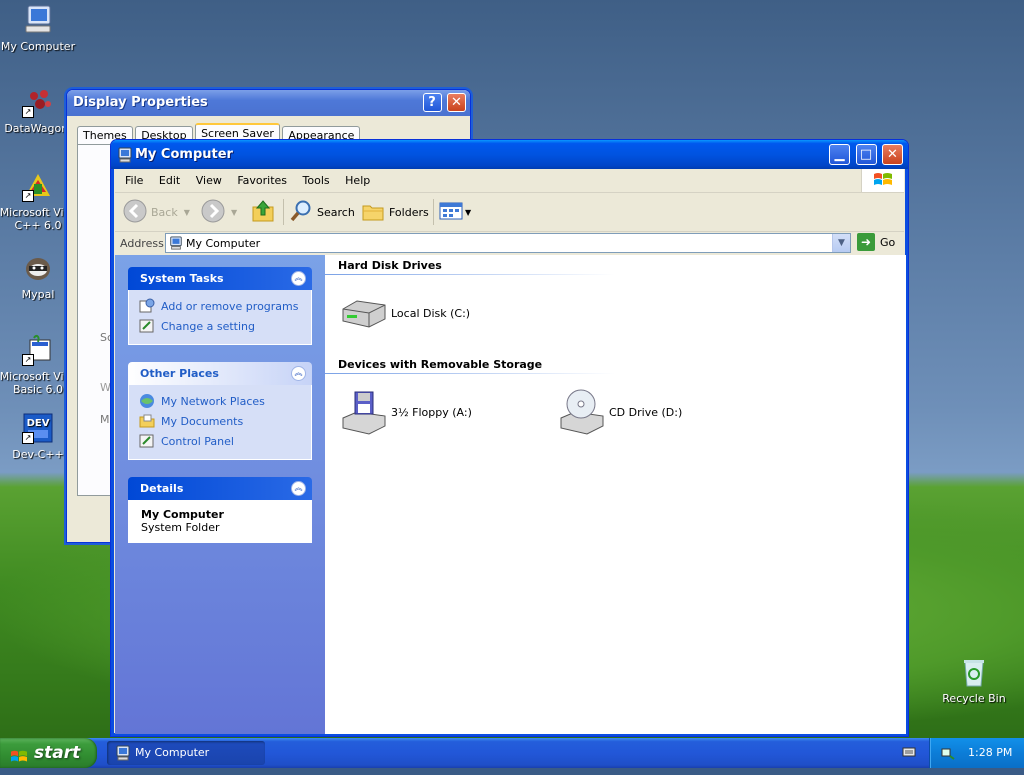 The image size is (1024, 775). Describe the element at coordinates (262, 180) in the screenshot. I see `menu-favorites: Favorites` at that location.